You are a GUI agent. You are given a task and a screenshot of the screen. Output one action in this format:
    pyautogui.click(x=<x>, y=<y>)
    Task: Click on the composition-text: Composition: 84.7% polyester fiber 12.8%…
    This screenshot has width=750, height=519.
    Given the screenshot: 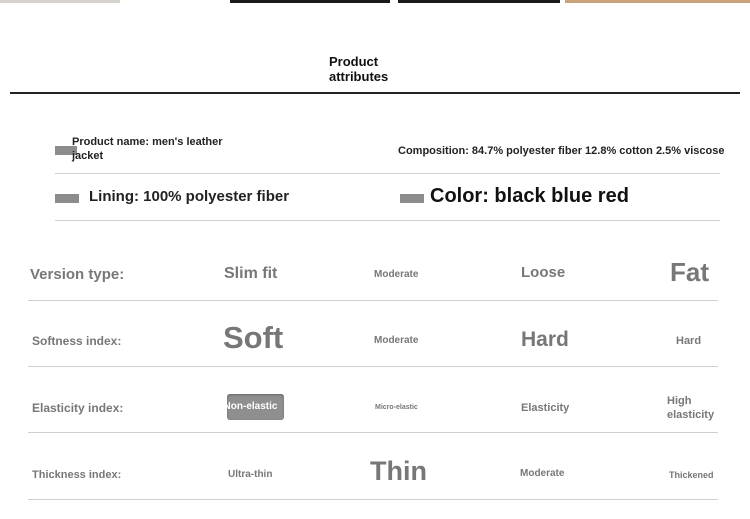 What is the action you would take?
    pyautogui.click(x=561, y=151)
    